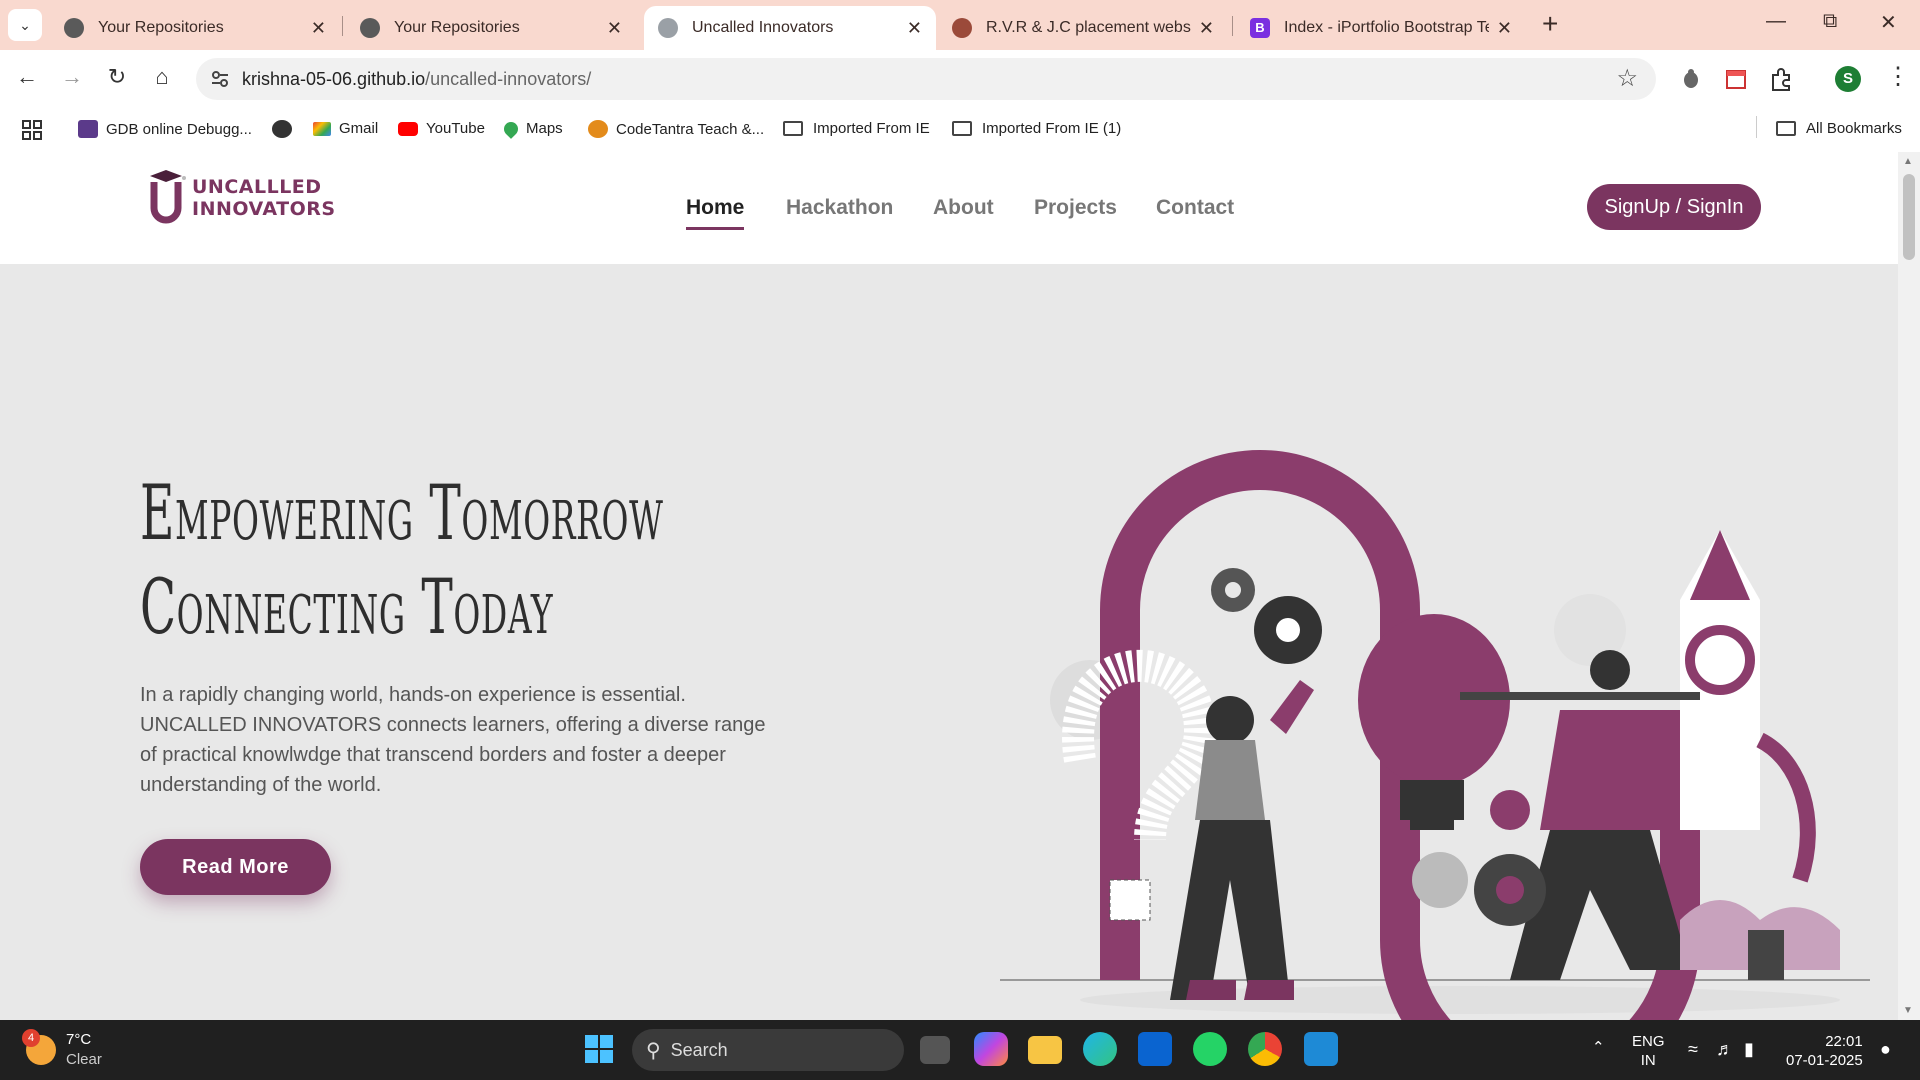  I want to click on close-window-button: ✕, so click(1888, 22).